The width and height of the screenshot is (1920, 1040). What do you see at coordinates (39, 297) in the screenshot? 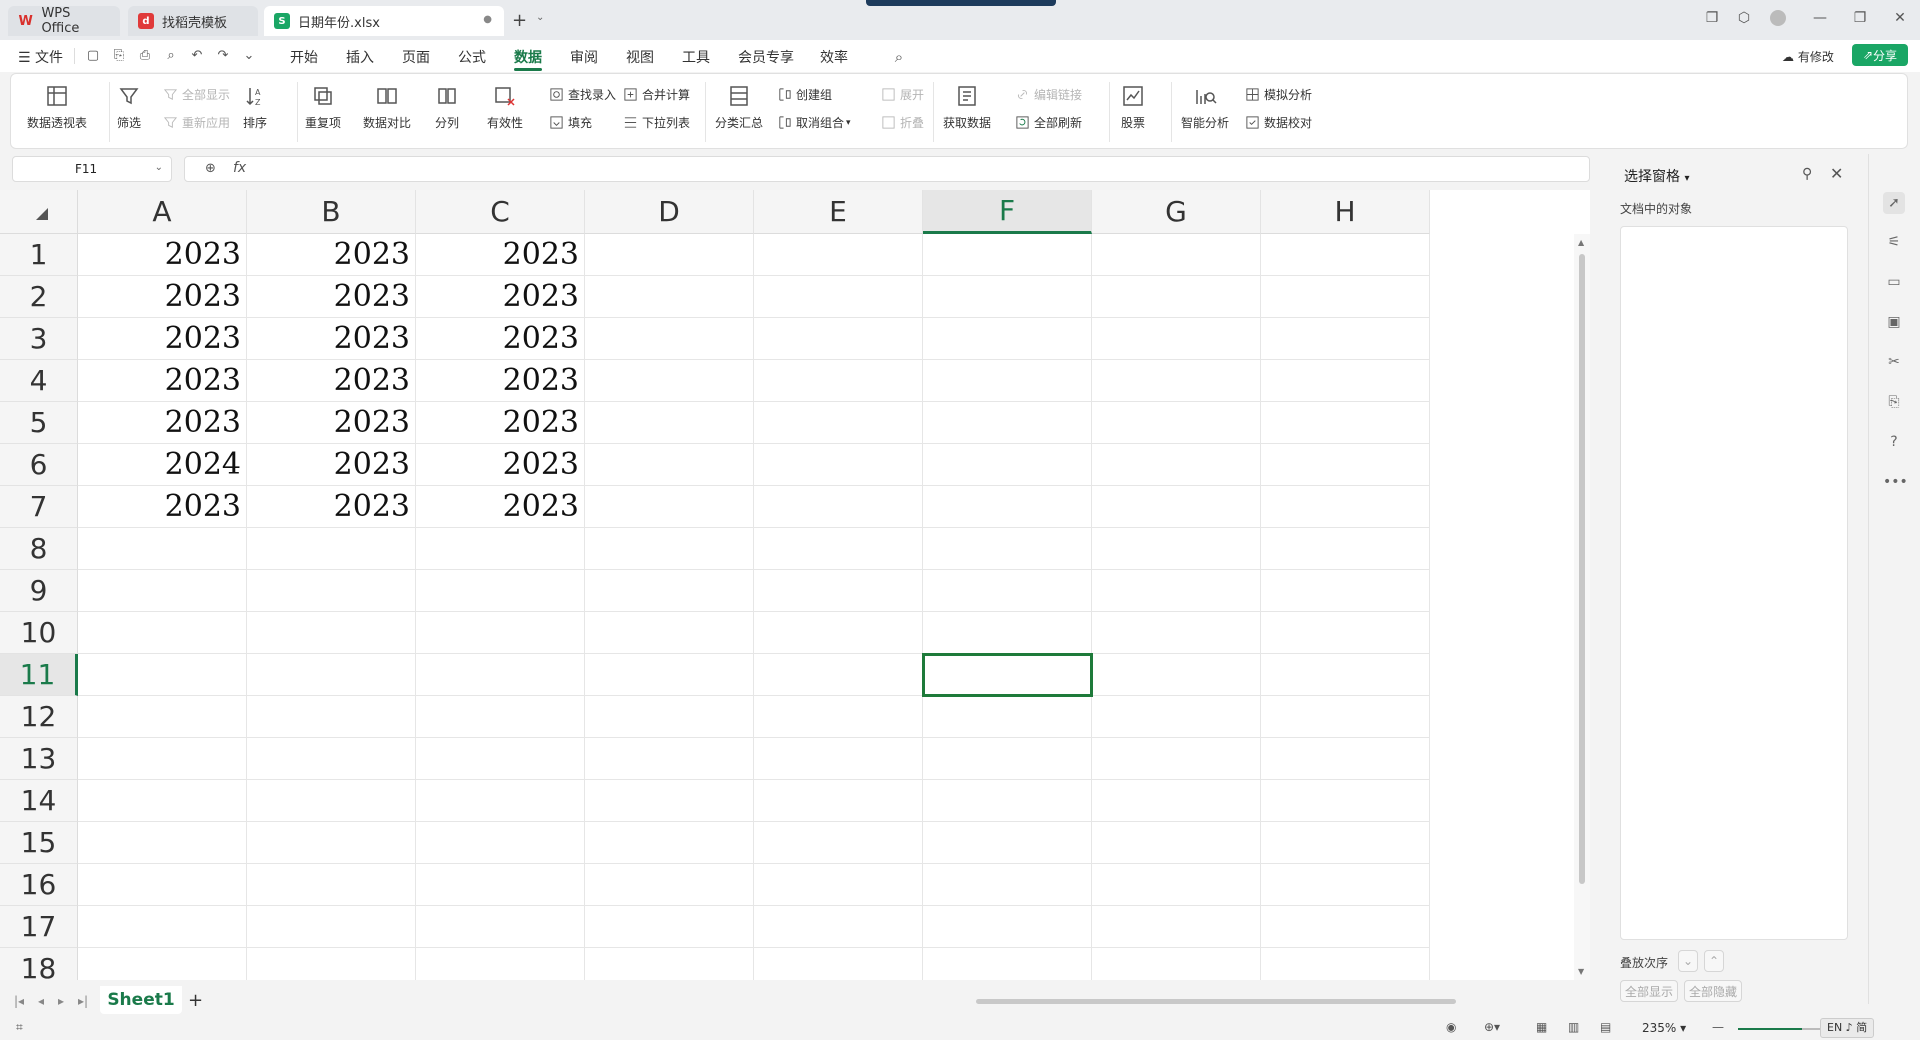
I see `row-header-2: 2` at bounding box center [39, 297].